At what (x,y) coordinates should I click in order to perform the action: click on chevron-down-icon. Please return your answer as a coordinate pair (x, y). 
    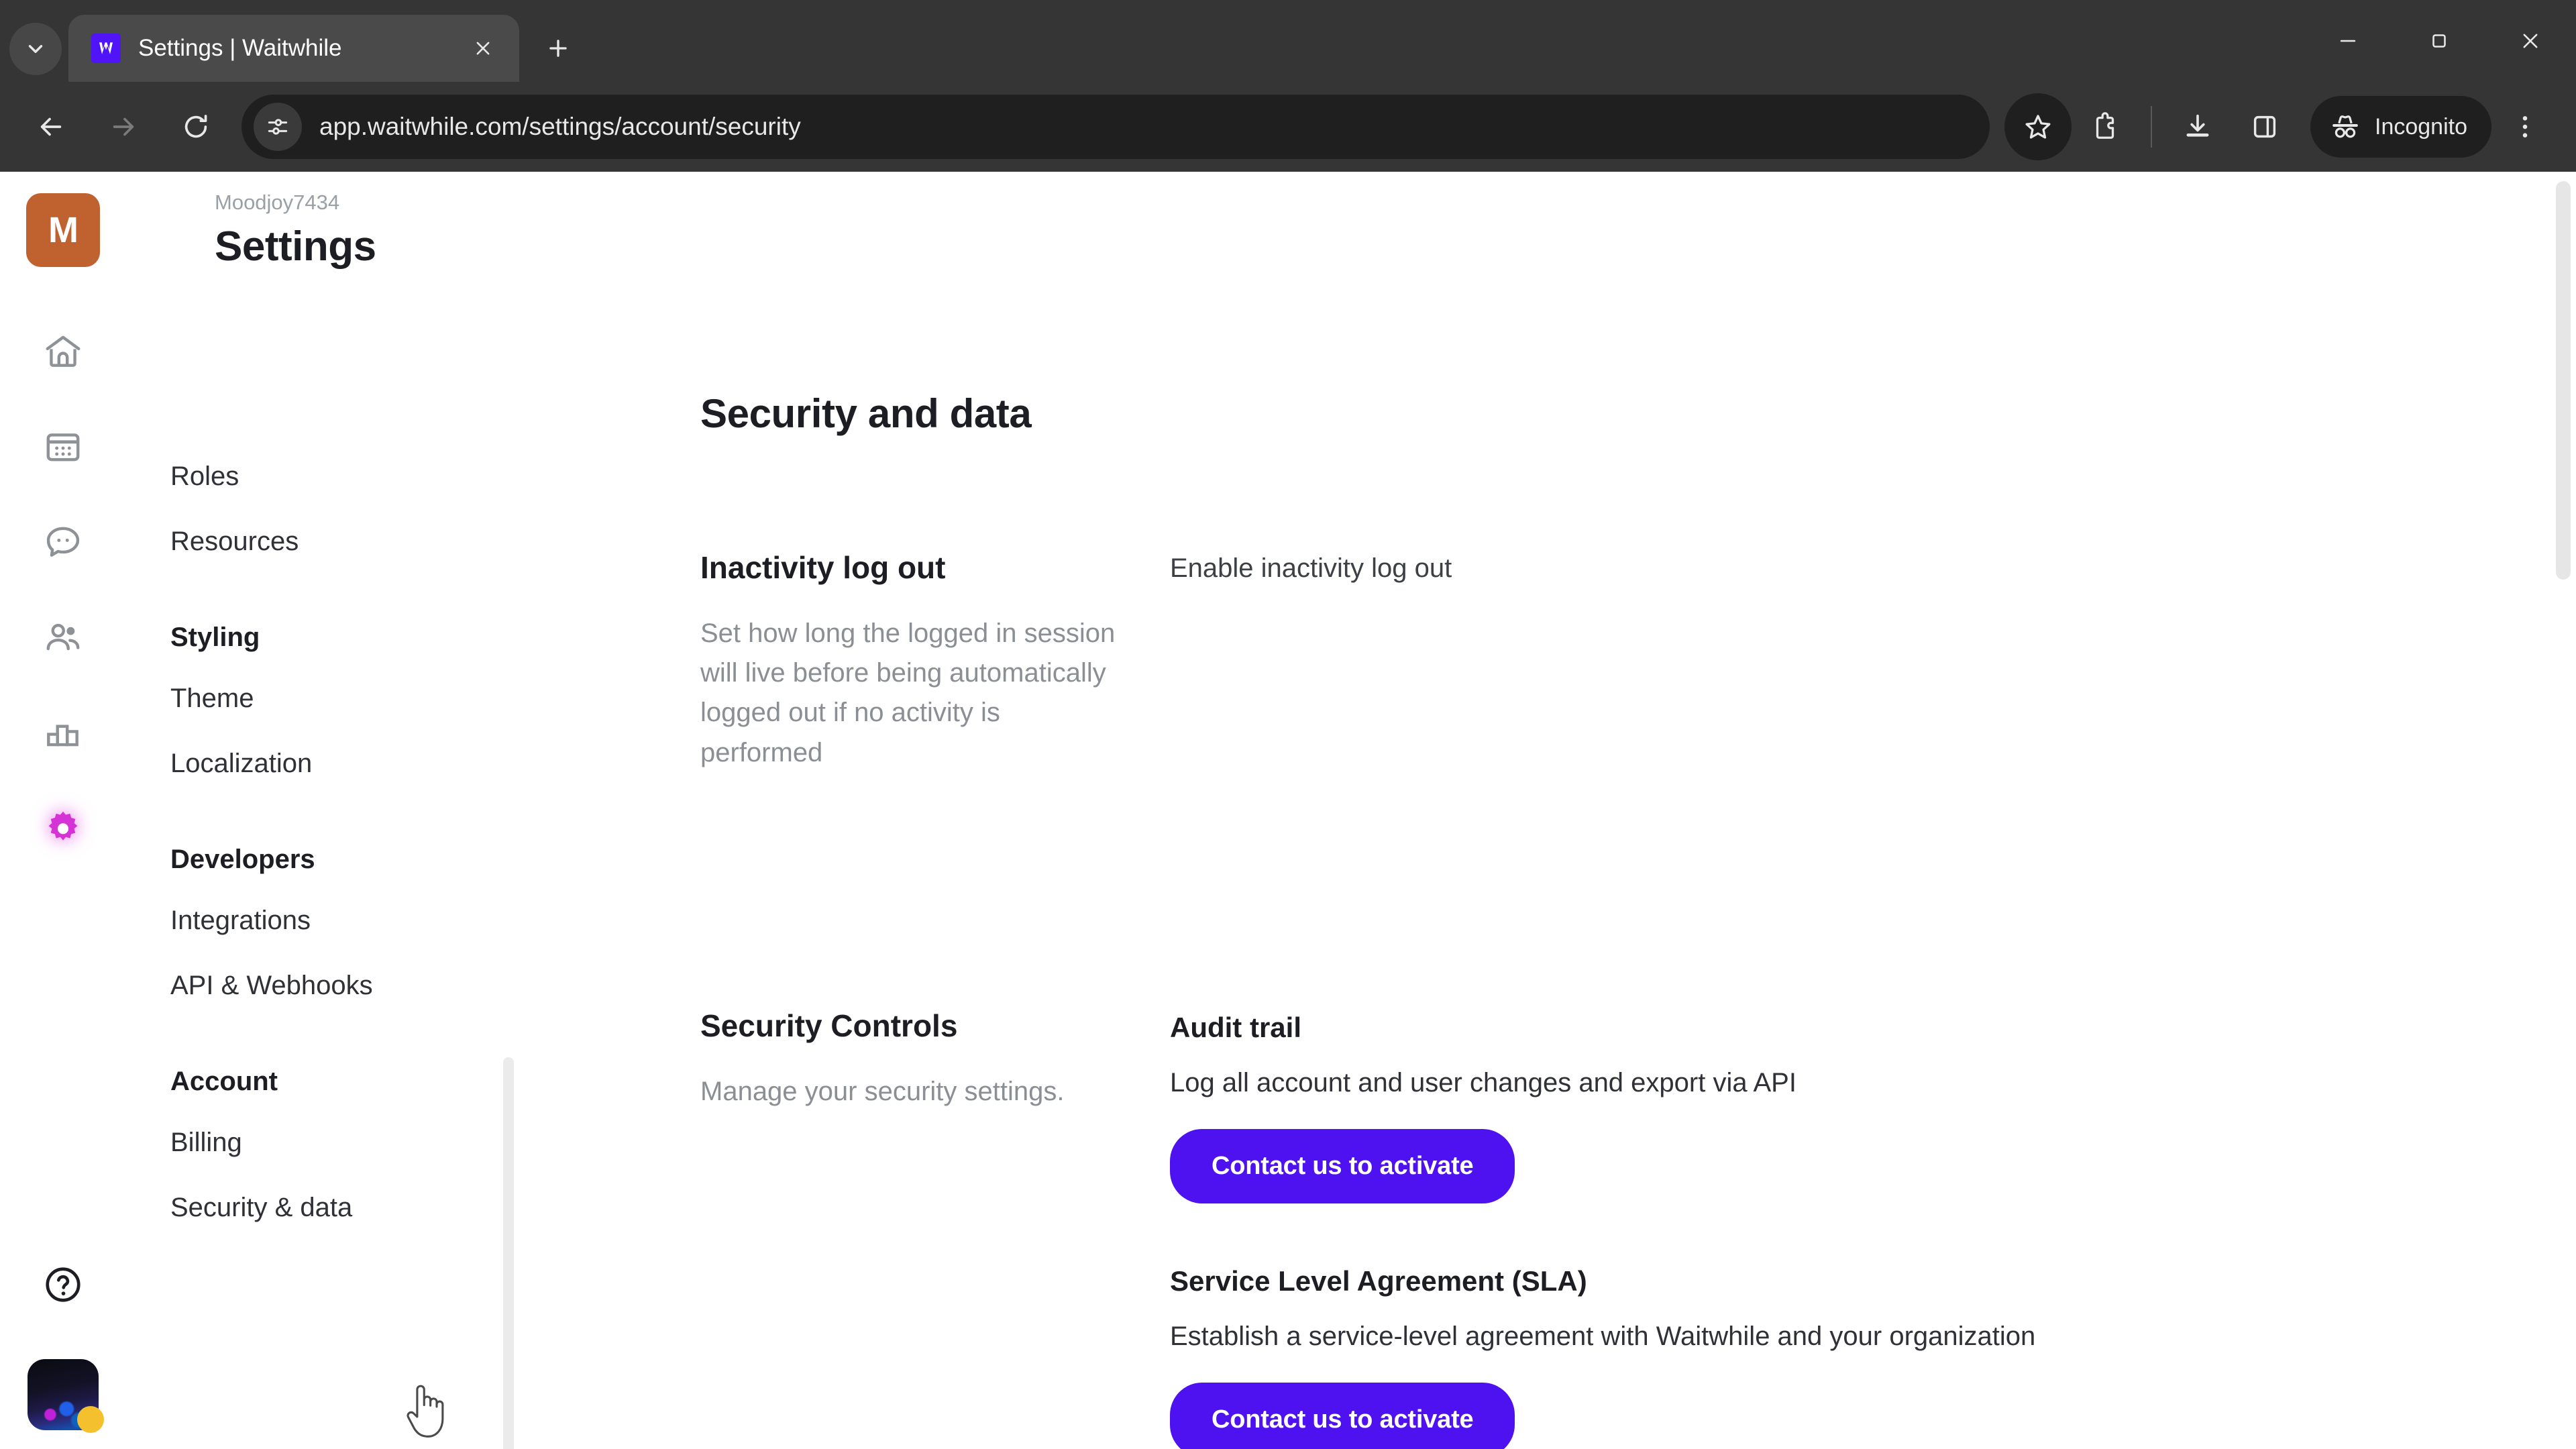
    Looking at the image, I should click on (35, 49).